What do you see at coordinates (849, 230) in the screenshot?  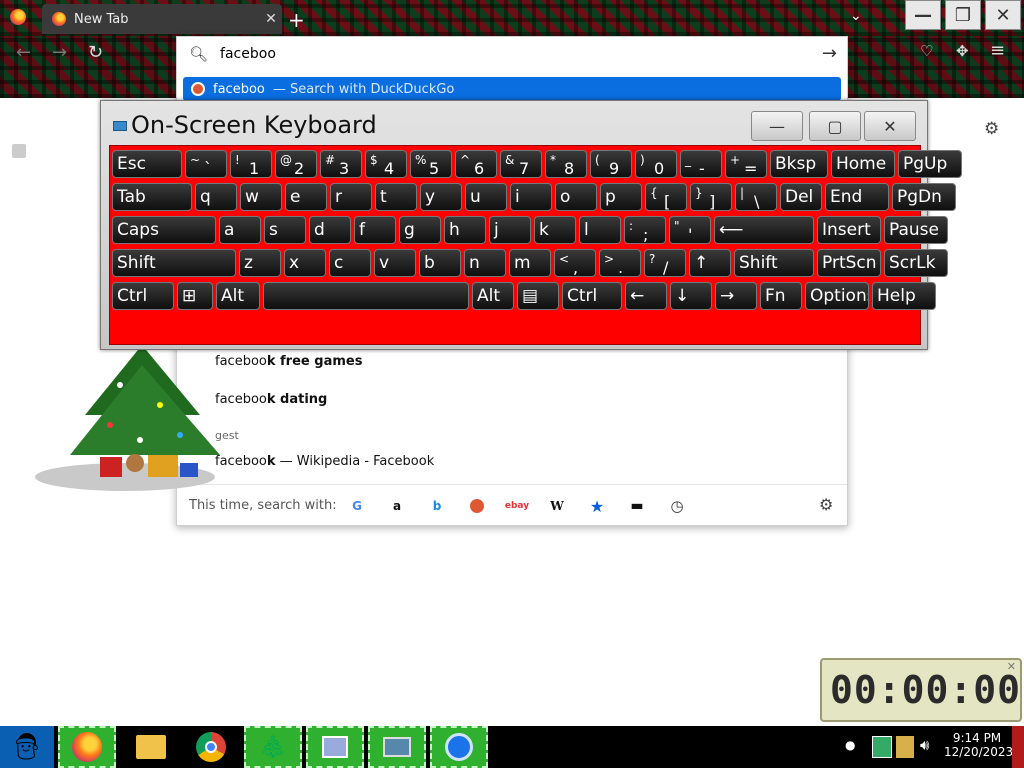 I see `osk-key: Insert` at bounding box center [849, 230].